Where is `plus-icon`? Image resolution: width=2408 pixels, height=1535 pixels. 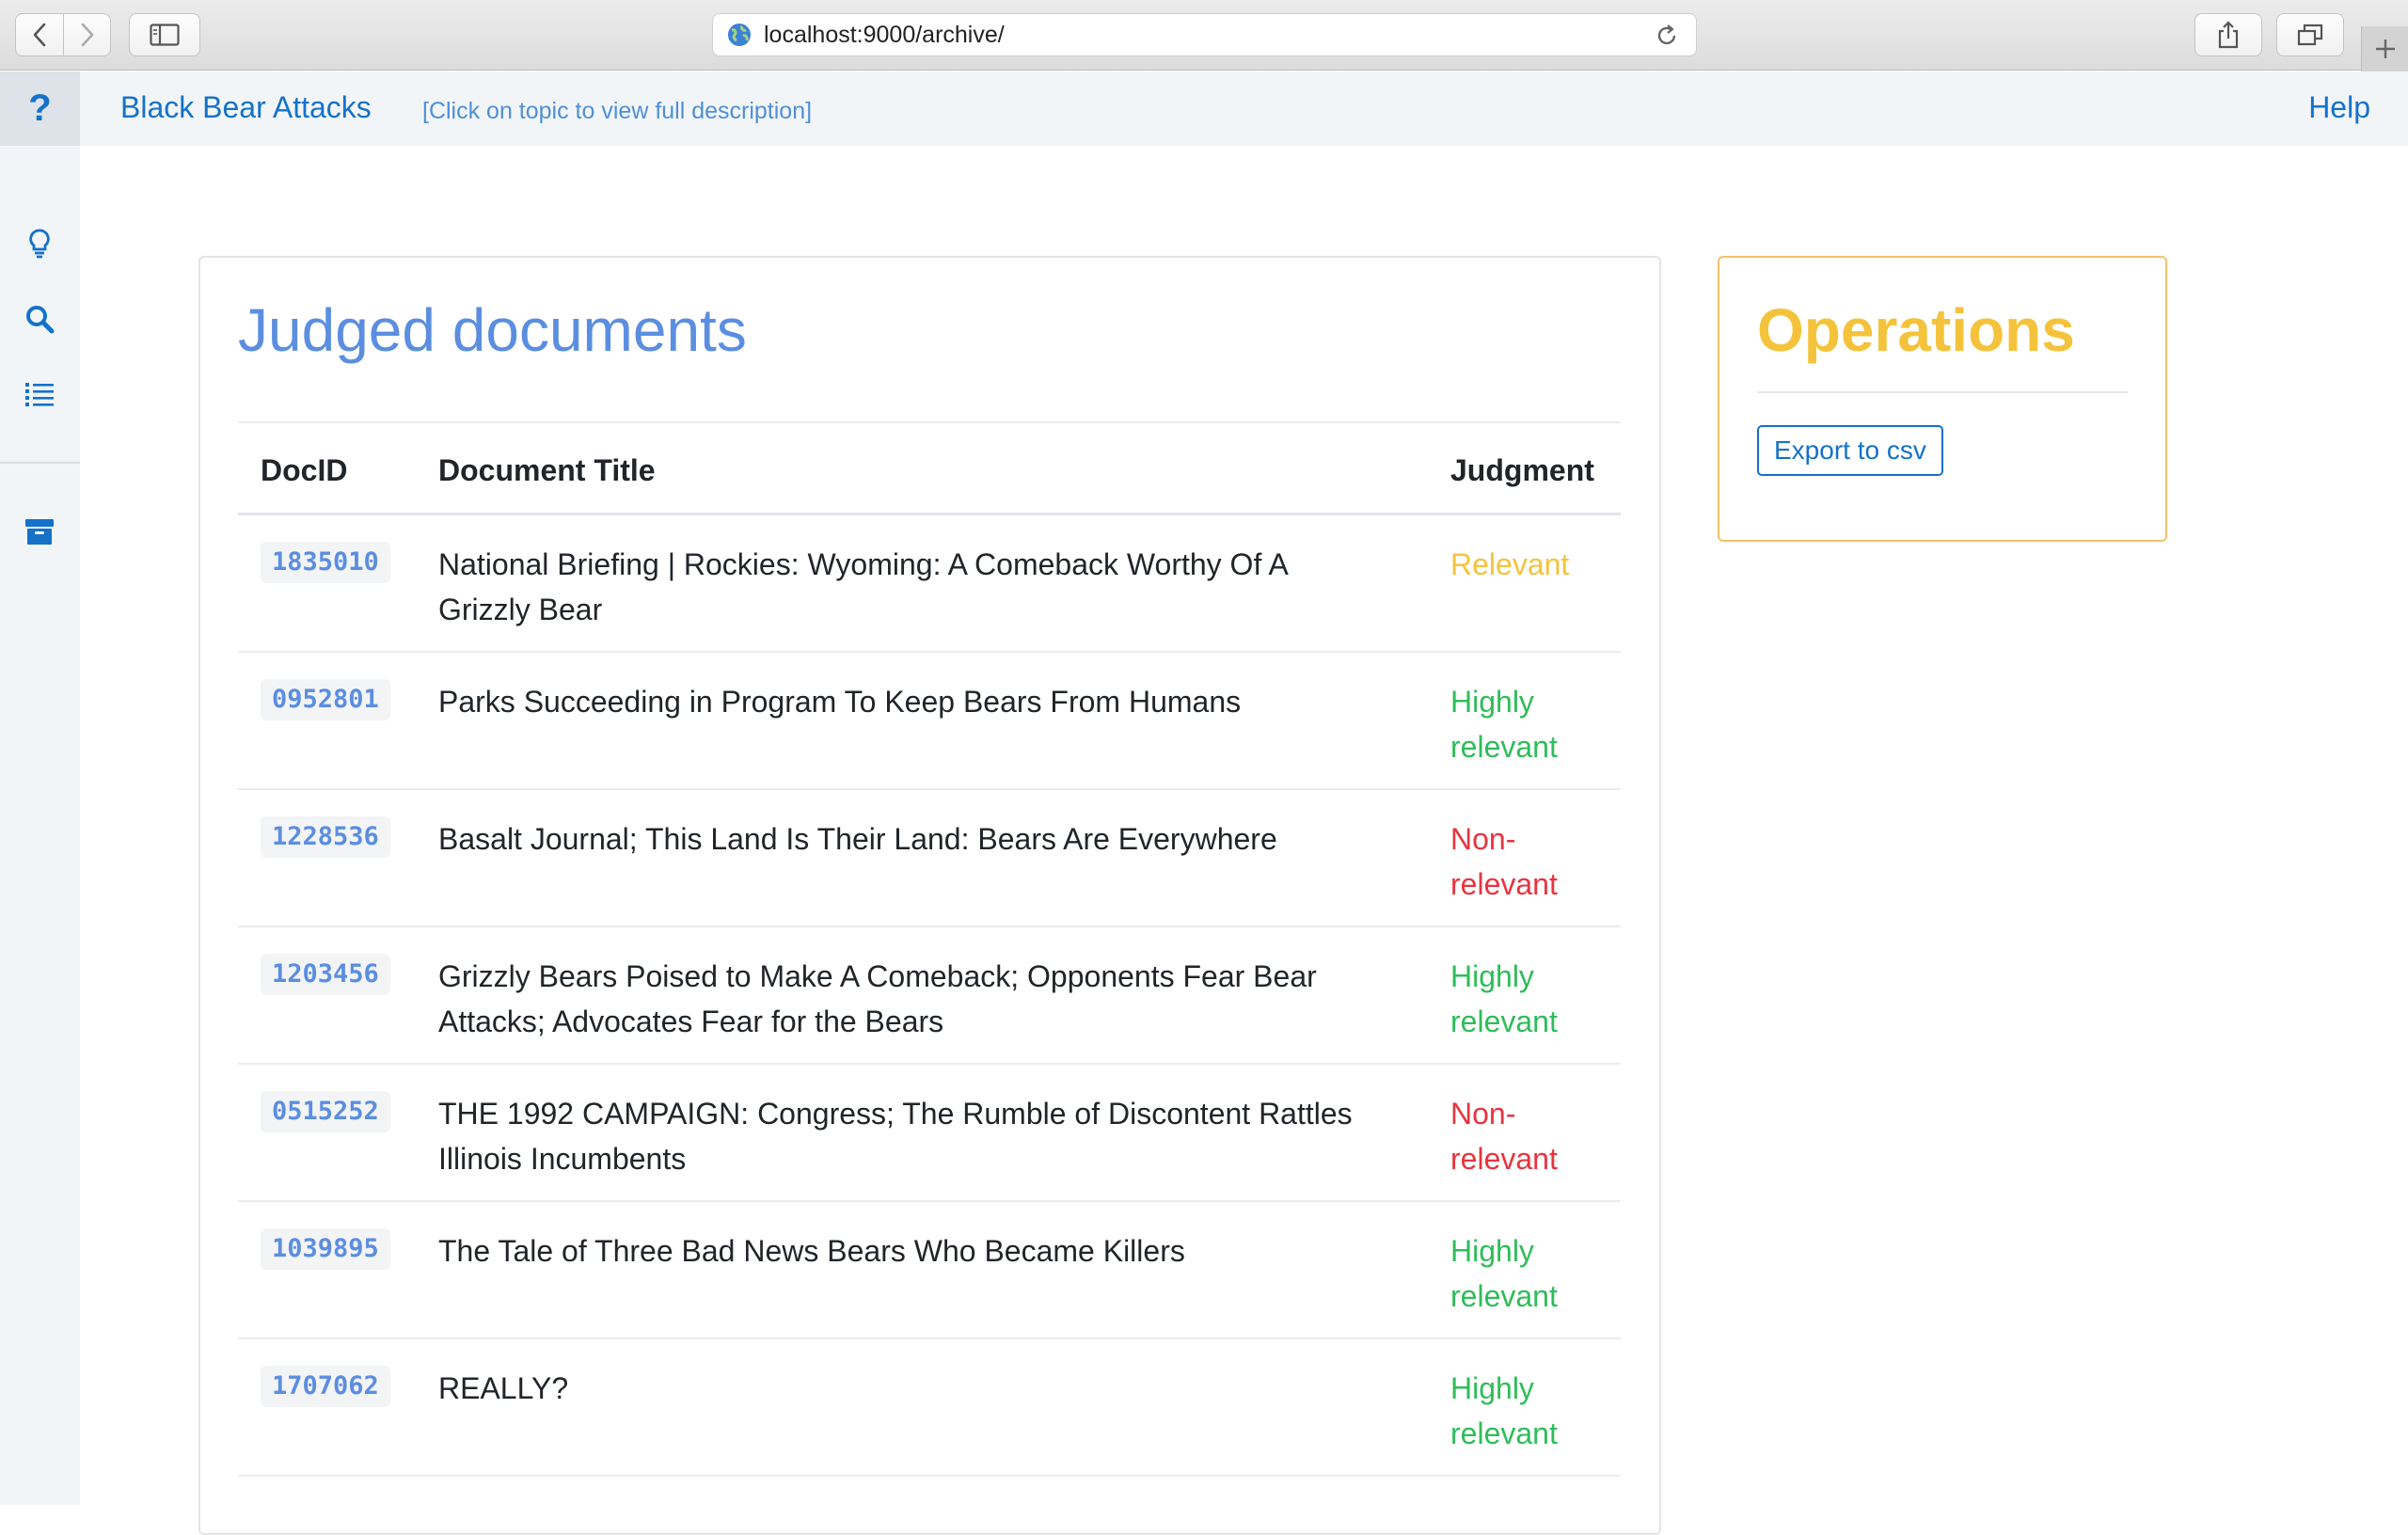 plus-icon is located at coordinates (2385, 49).